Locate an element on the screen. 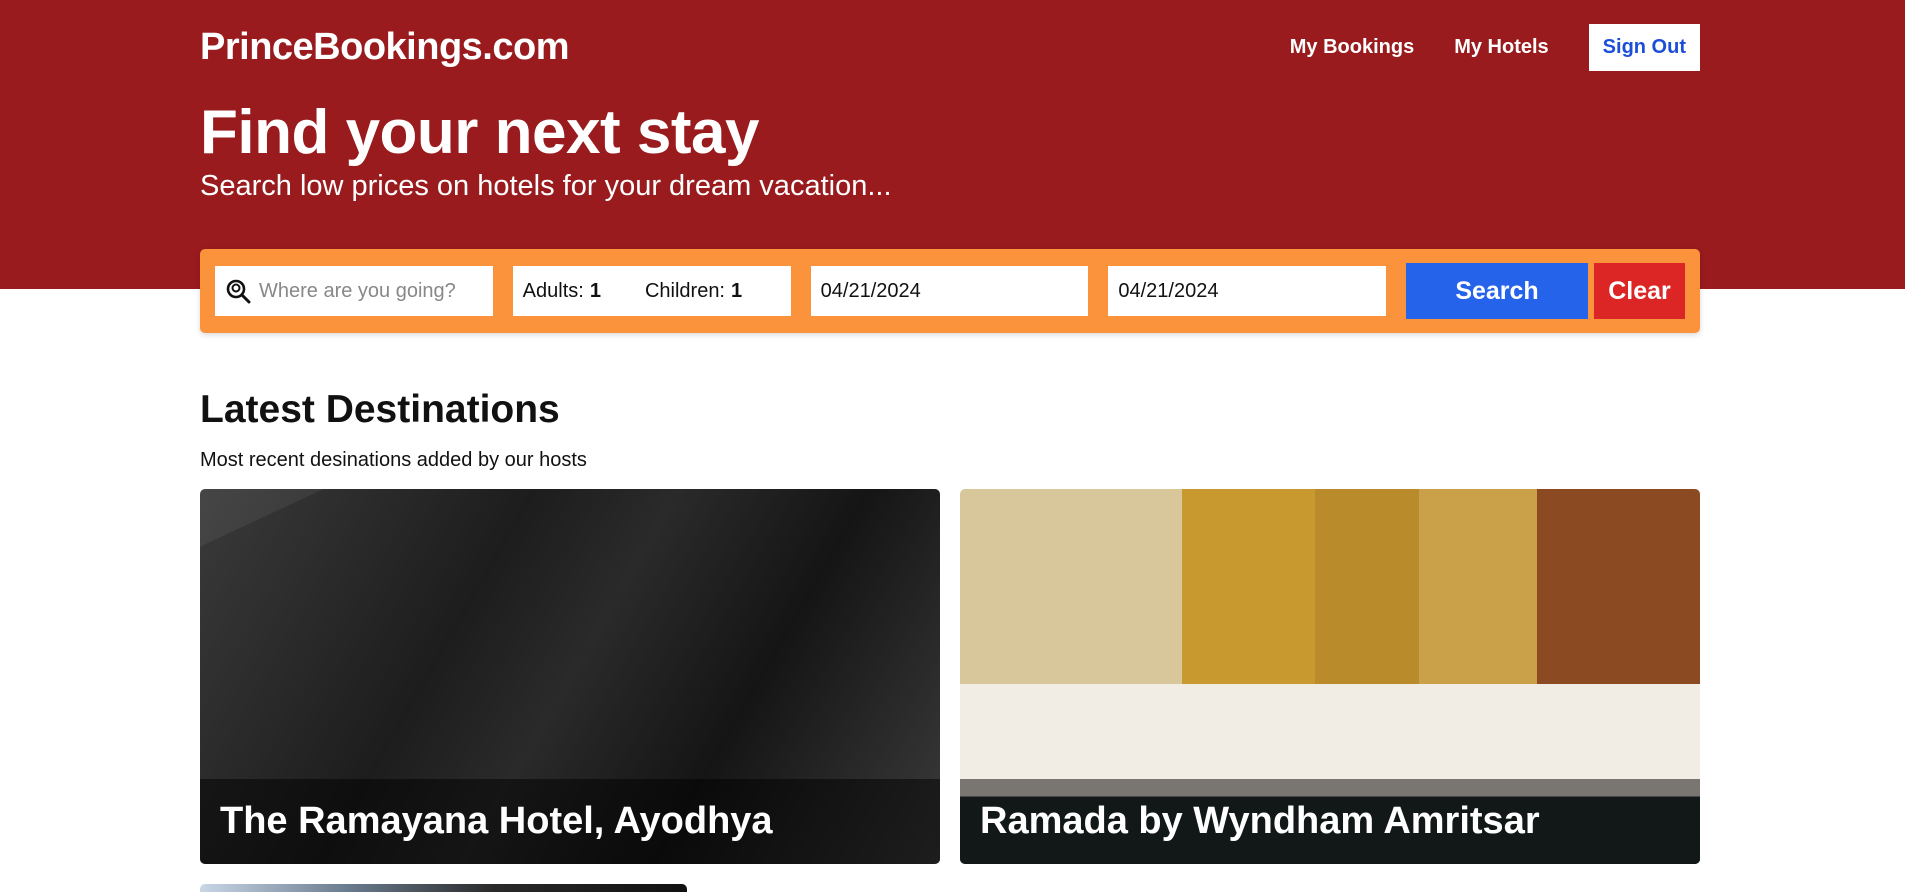 This screenshot has width=1905, height=892. destination-field is located at coordinates (354, 291).